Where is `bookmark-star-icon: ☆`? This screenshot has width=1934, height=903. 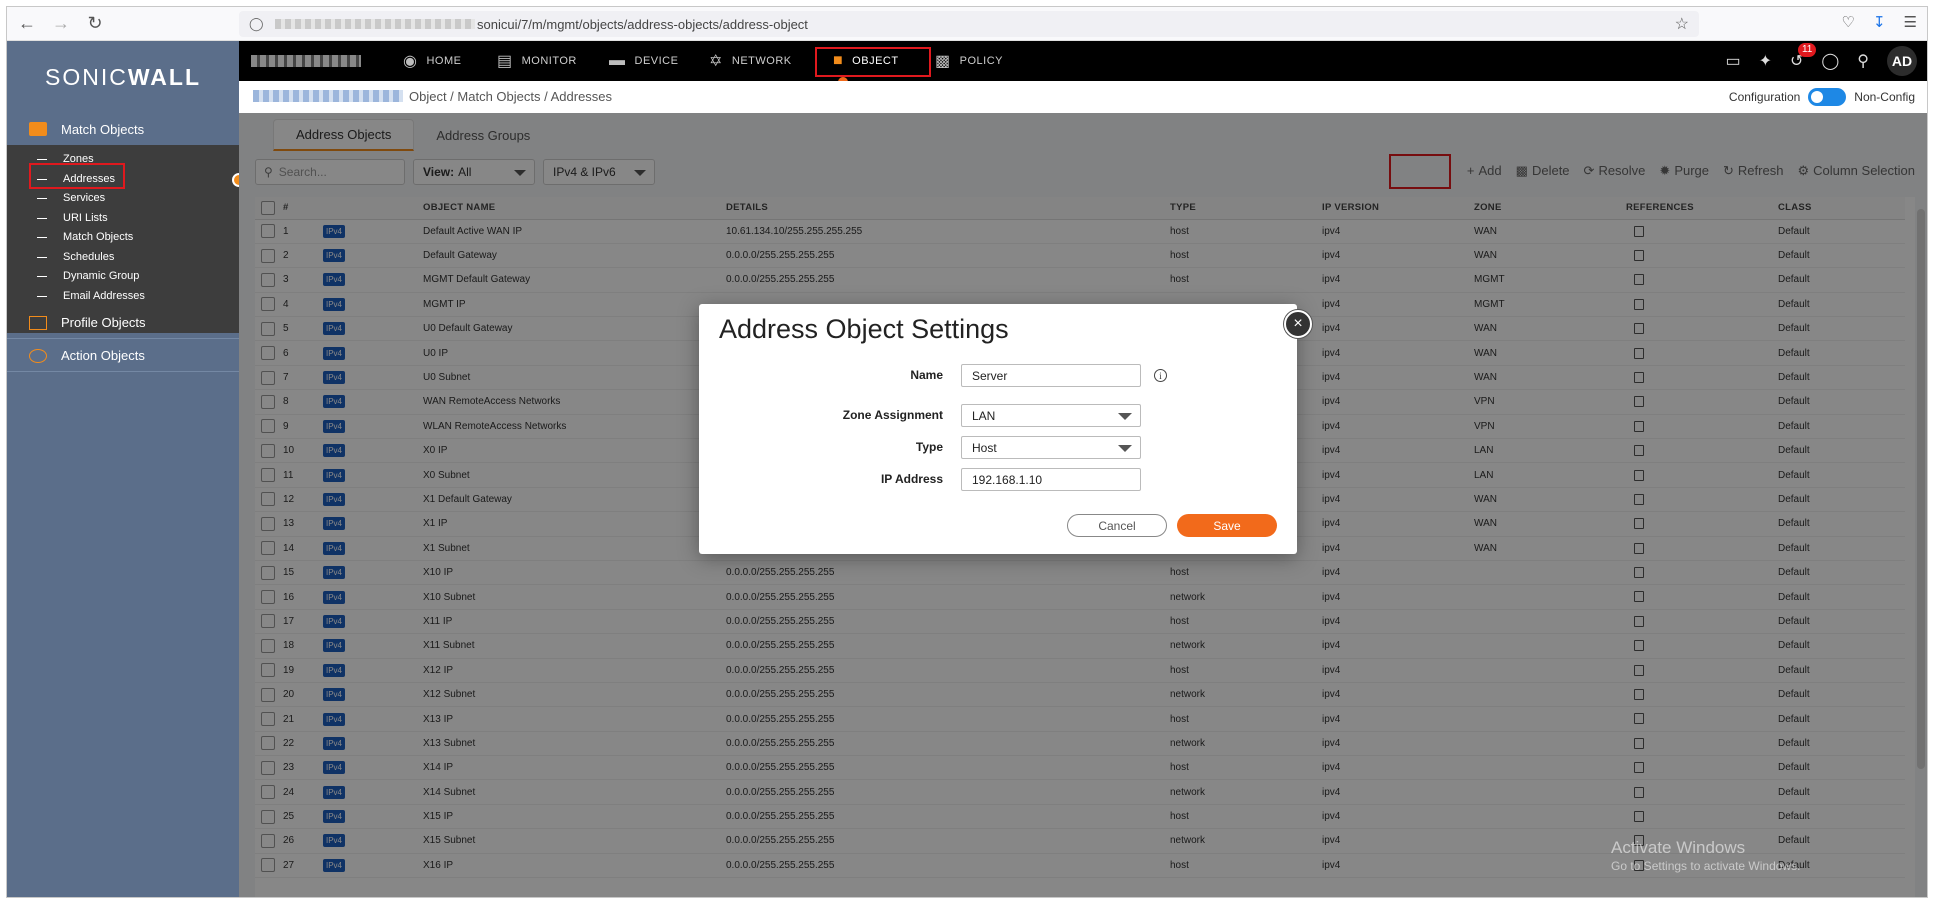
bookmark-star-icon: ☆ is located at coordinates (1682, 24).